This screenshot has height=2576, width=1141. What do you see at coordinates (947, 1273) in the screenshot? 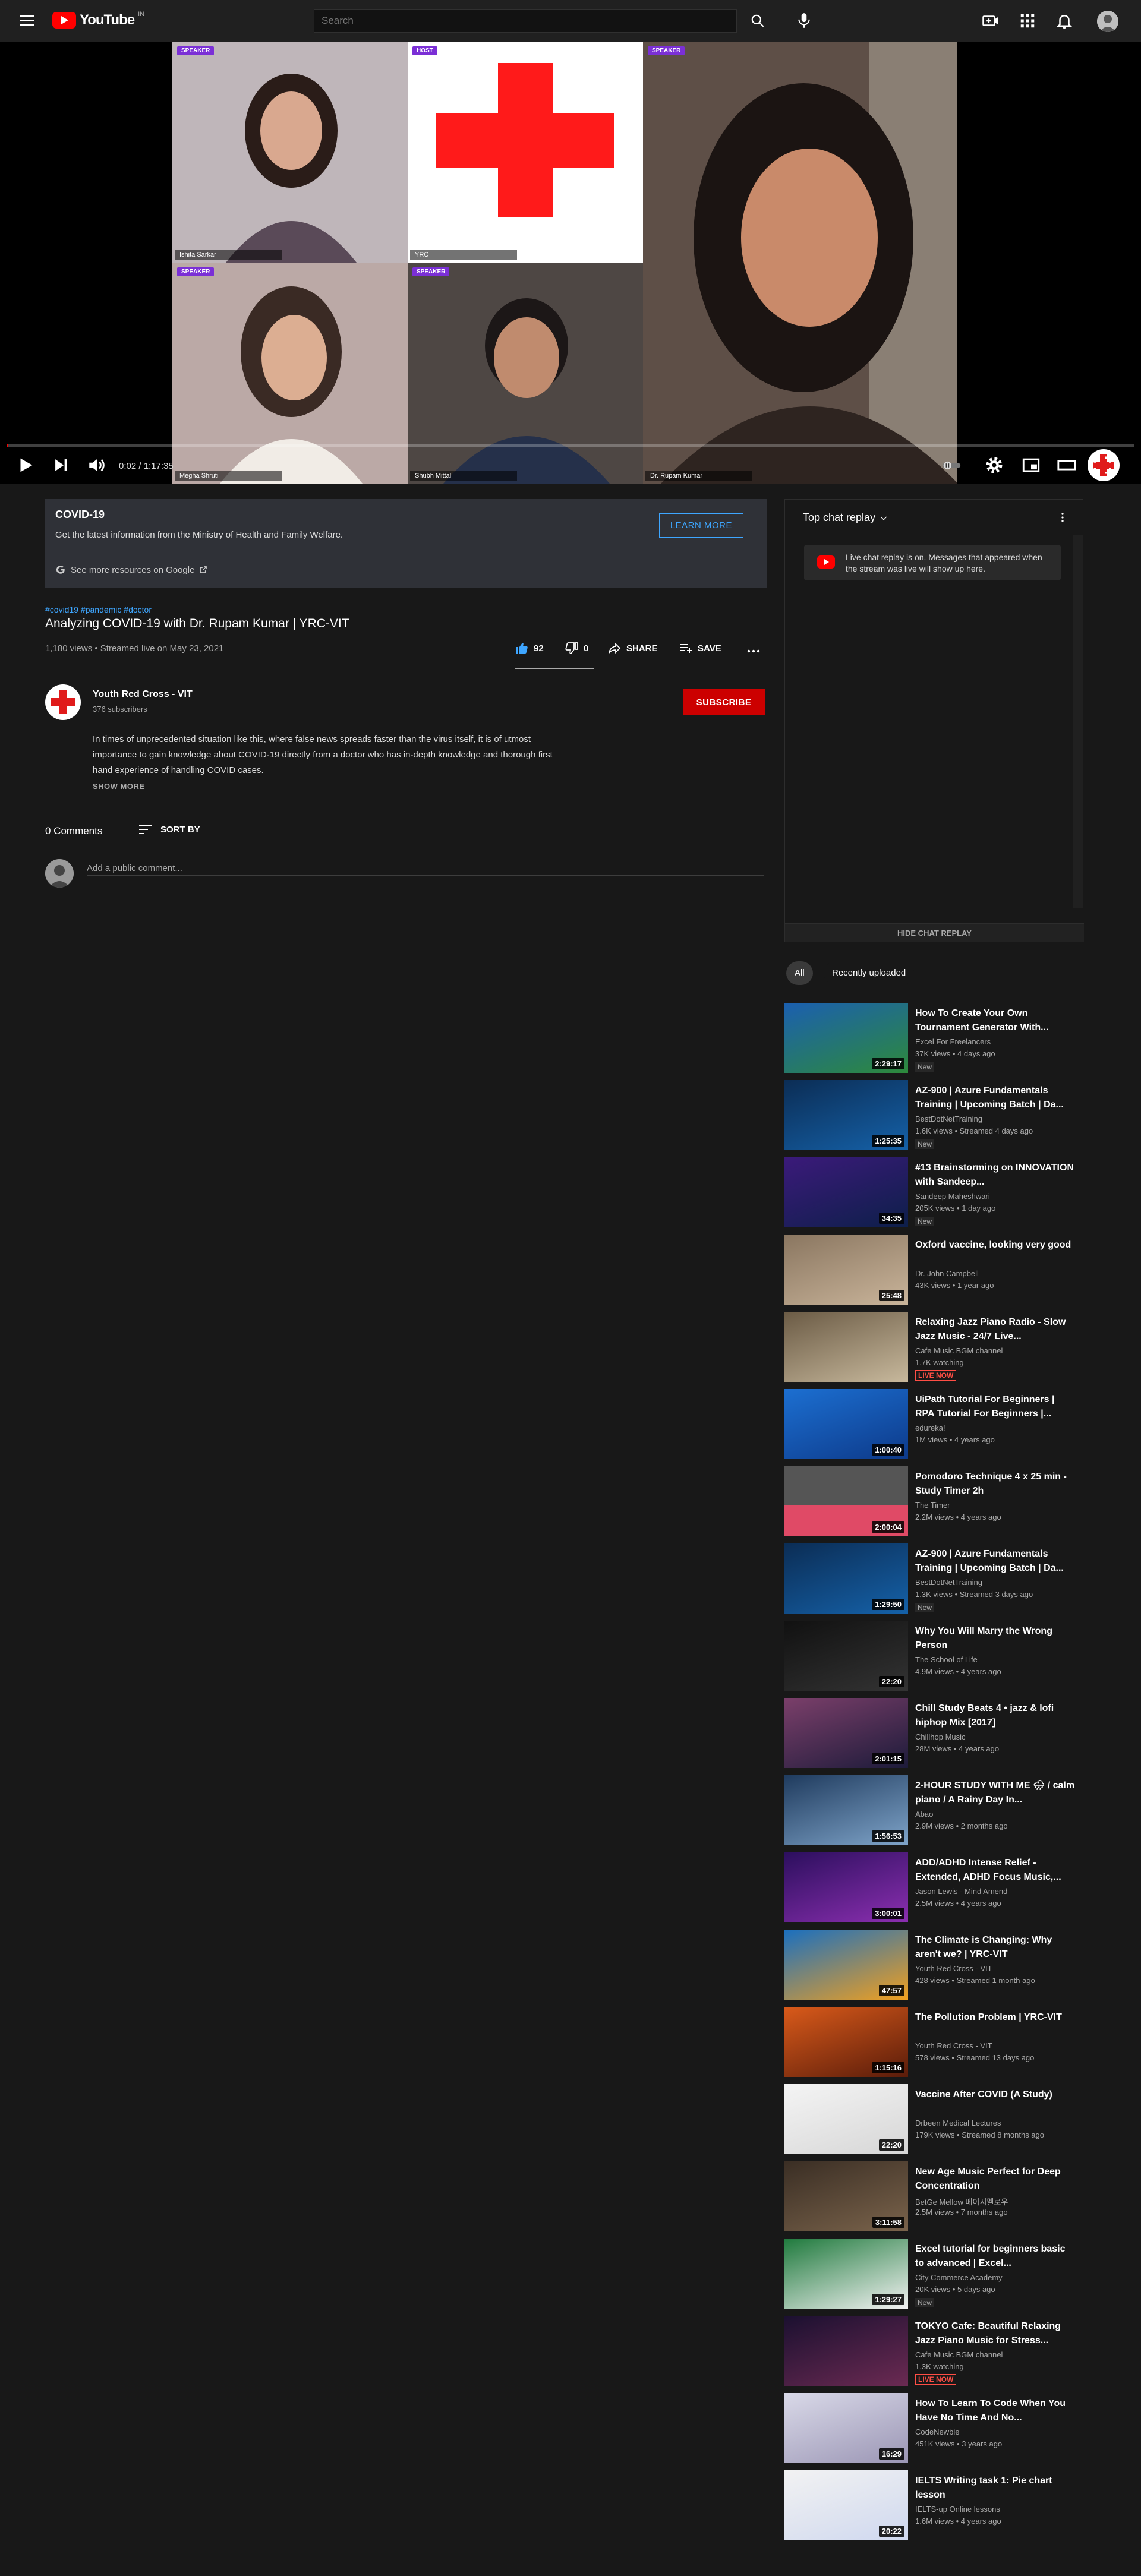
I see `channel-name: Dr. John Campbell` at bounding box center [947, 1273].